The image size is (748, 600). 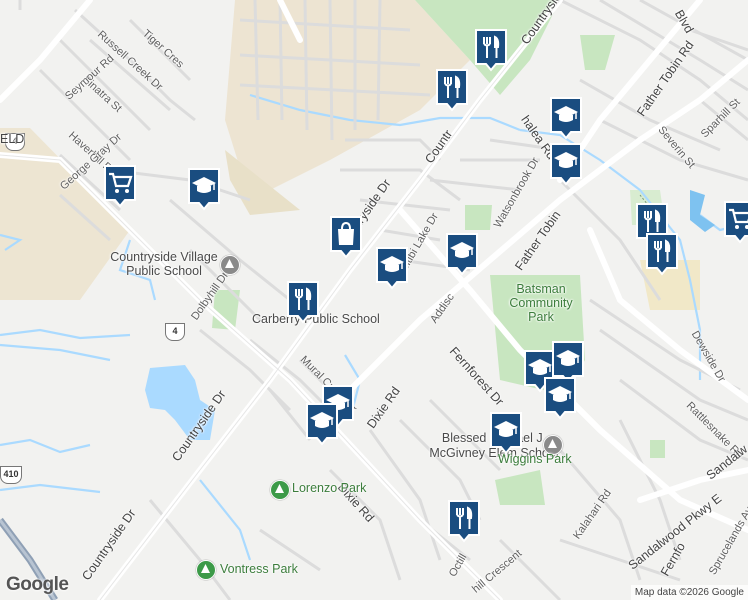 What do you see at coordinates (689, 592) in the screenshot?
I see `map-attribution: Map data ©2026 Google` at bounding box center [689, 592].